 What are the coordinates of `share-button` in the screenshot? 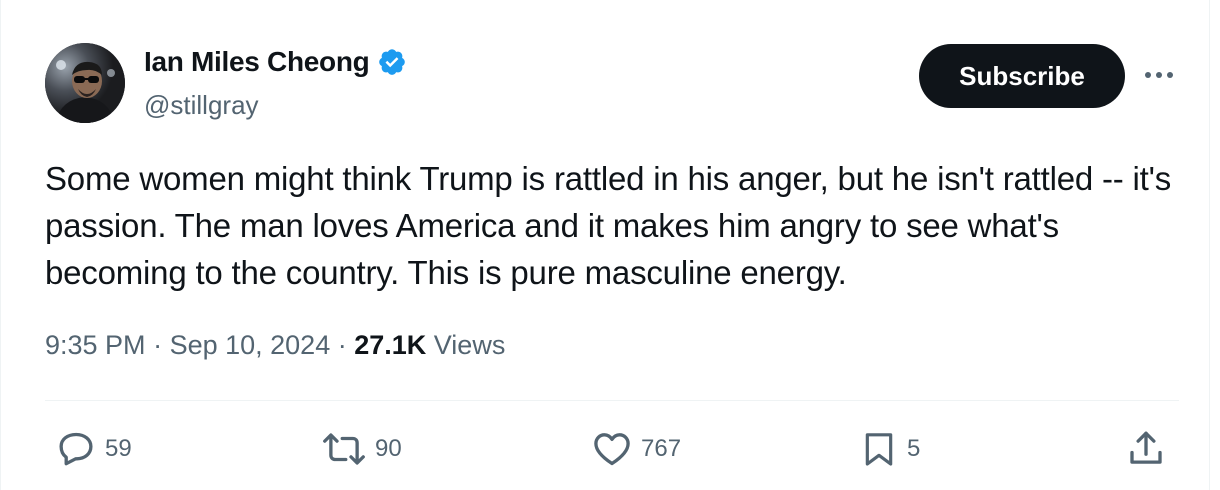 It's located at (1146, 449).